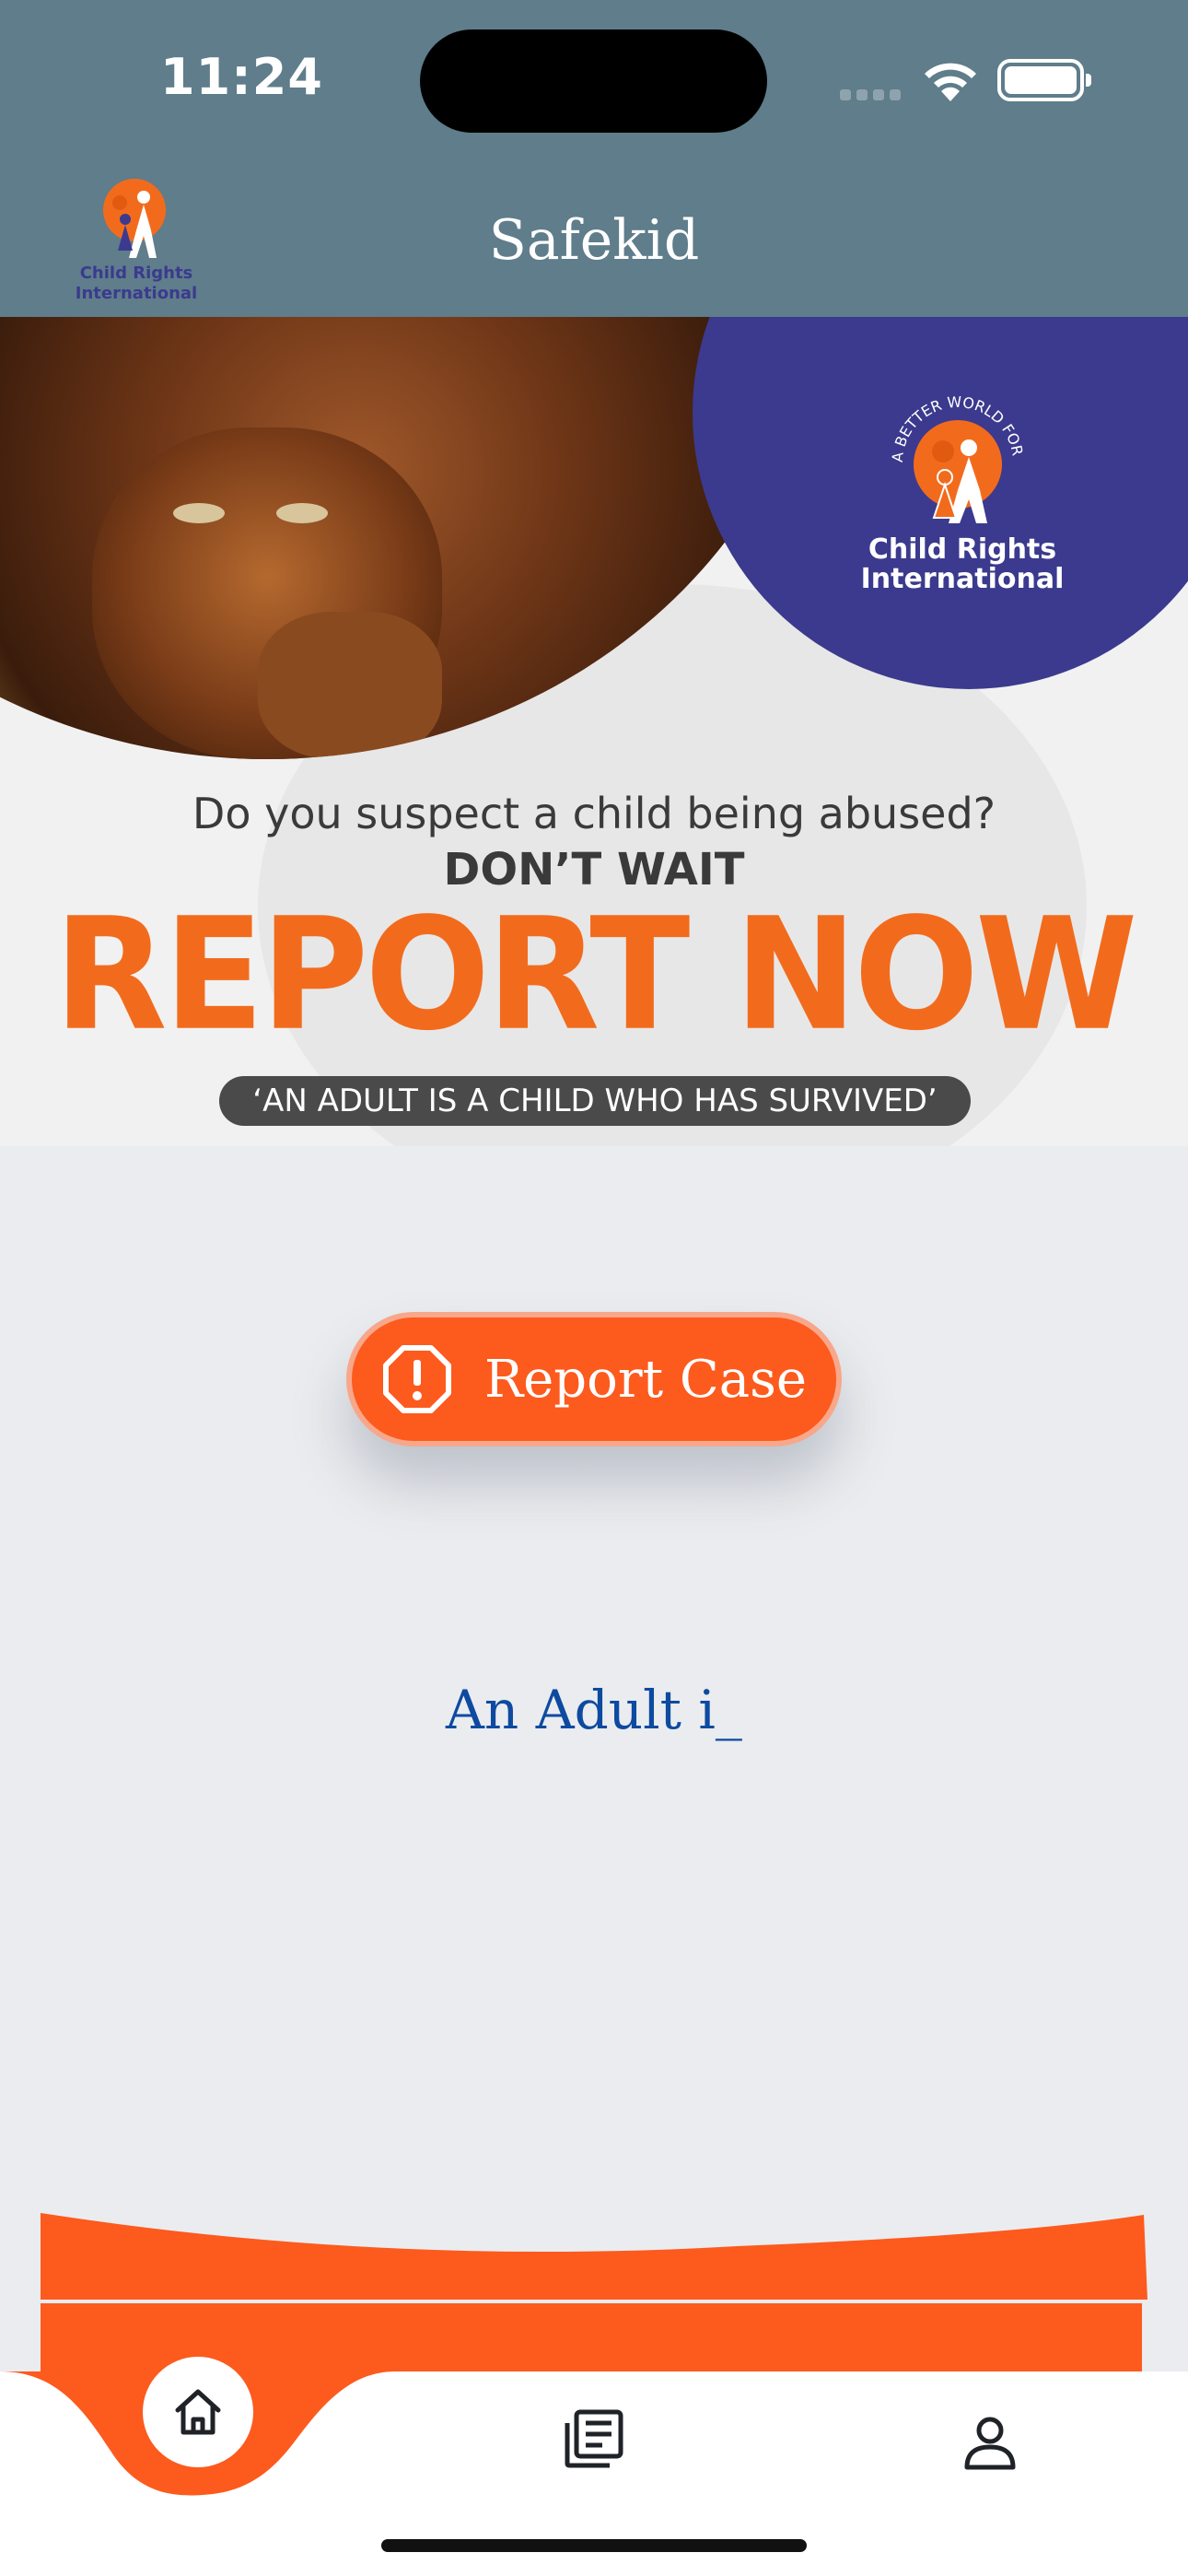 Image resolution: width=1188 pixels, height=2576 pixels. Describe the element at coordinates (594, 158) in the screenshot. I see `app-header: 11:24 Child Rights International Safekid` at that location.